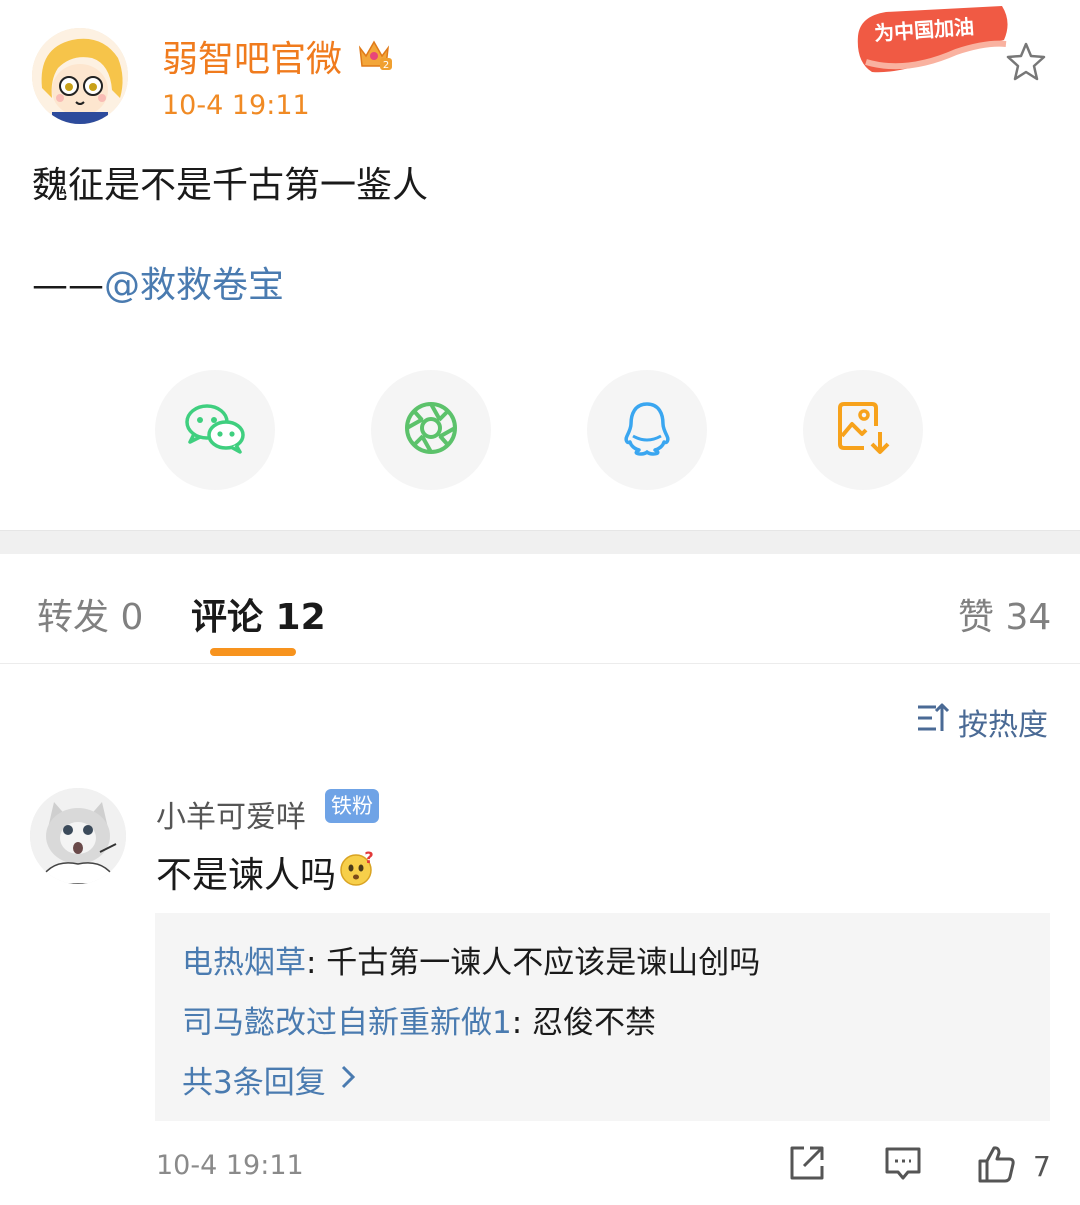 The image size is (1080, 1205). Describe the element at coordinates (246, 875) in the screenshot. I see `comment-text: 不是谏人吗` at that location.